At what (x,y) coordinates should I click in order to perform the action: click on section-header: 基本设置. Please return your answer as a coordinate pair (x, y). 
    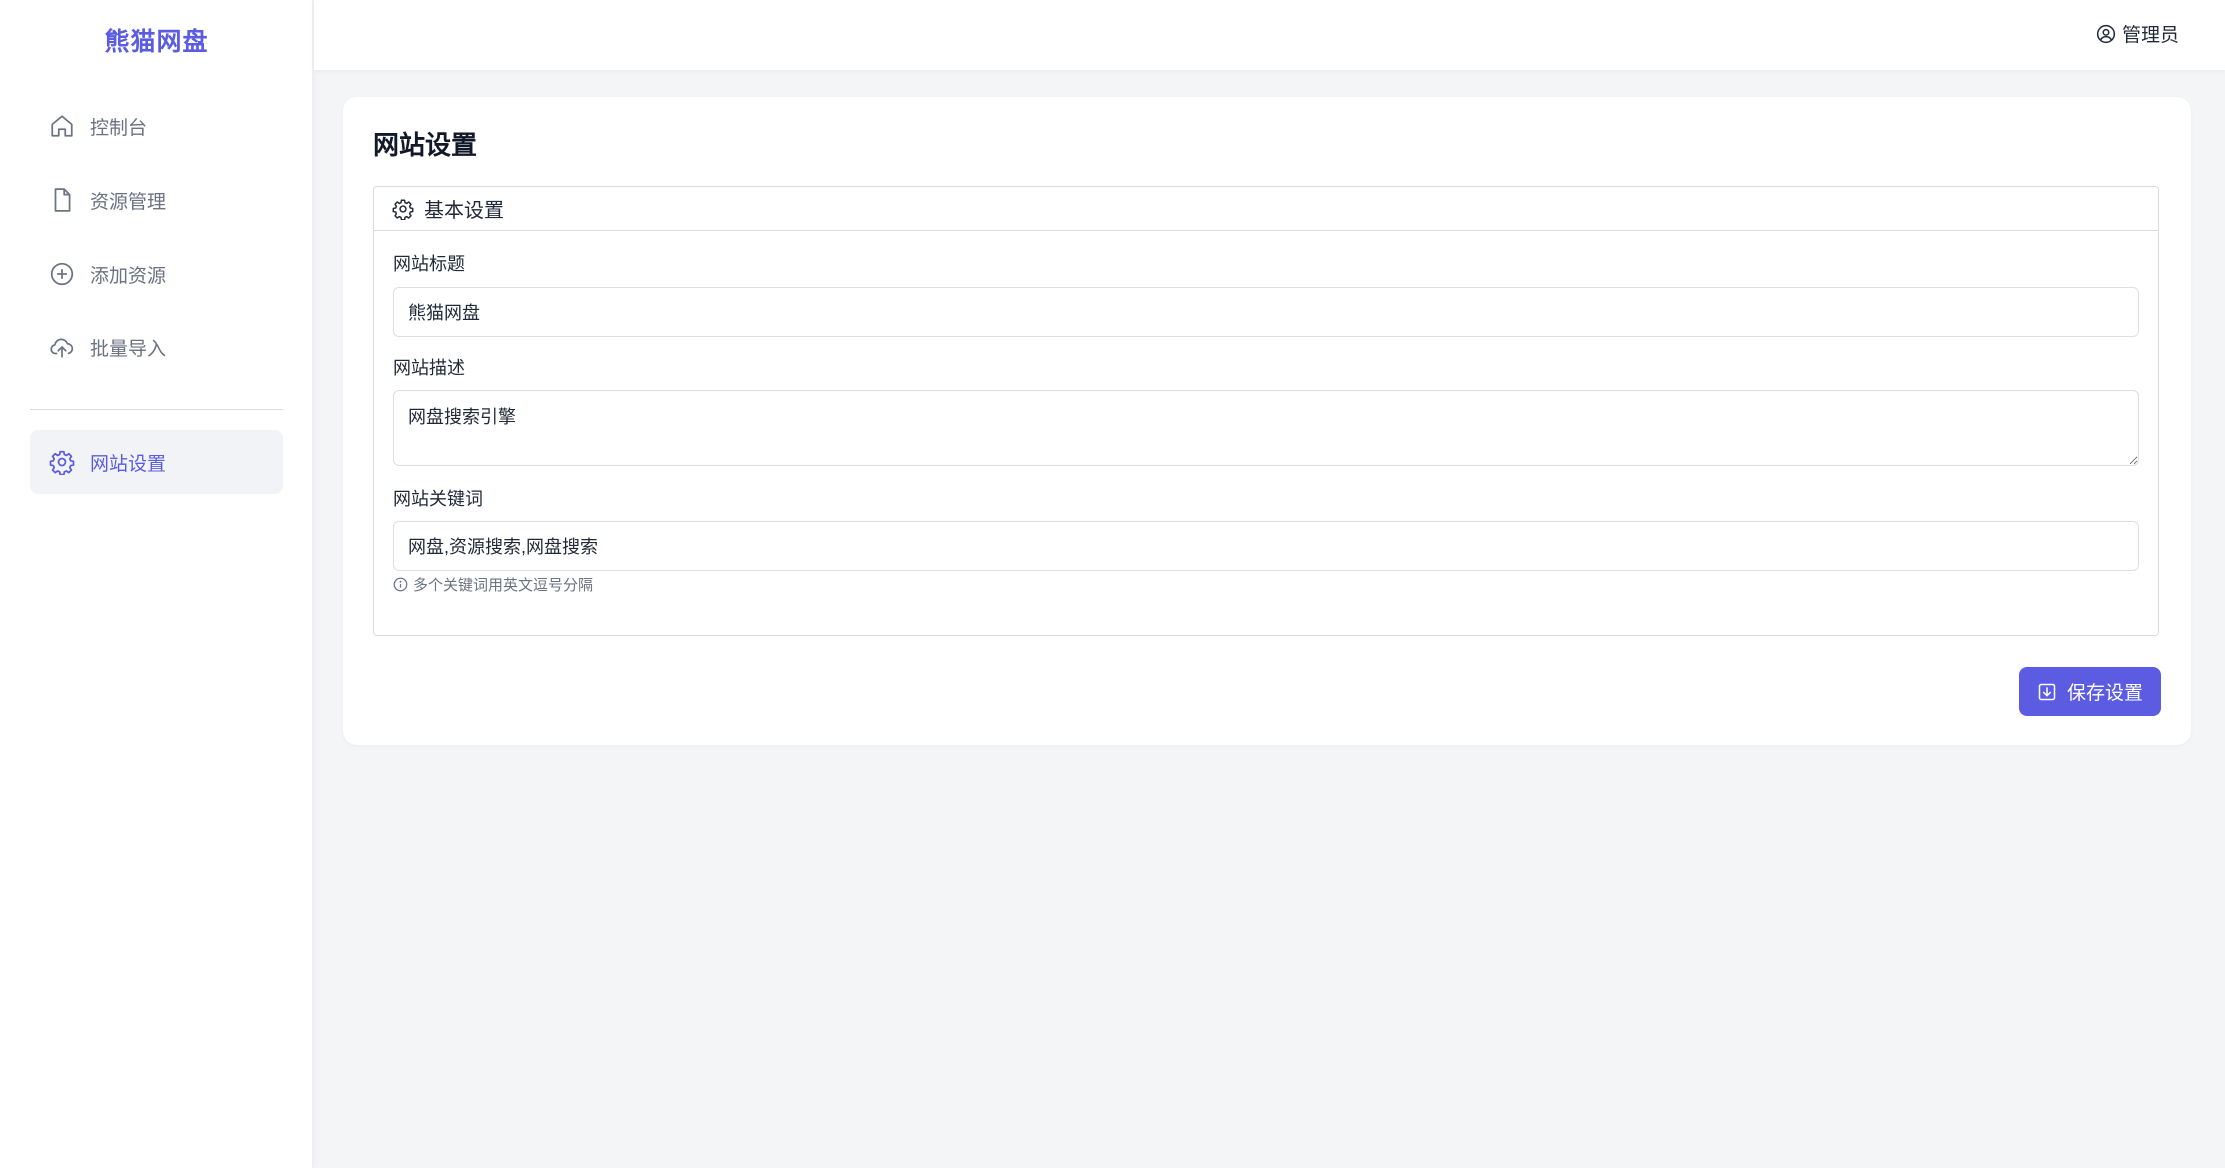
    Looking at the image, I should click on (1266, 209).